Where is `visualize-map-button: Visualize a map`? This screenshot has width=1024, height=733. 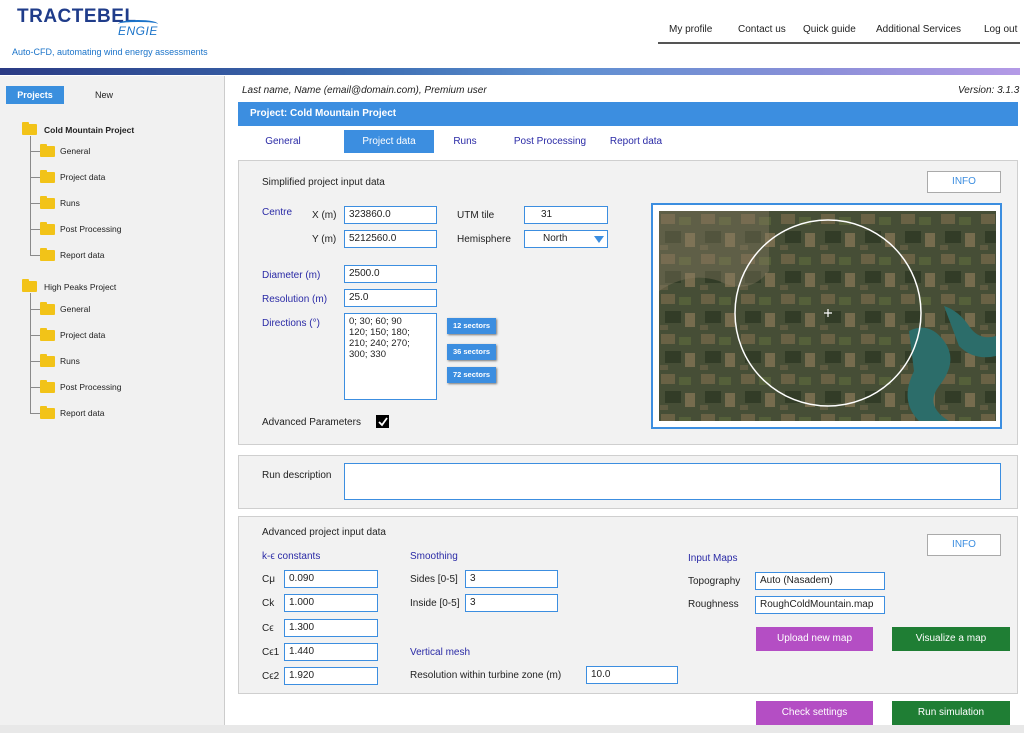 visualize-map-button: Visualize a map is located at coordinates (951, 639).